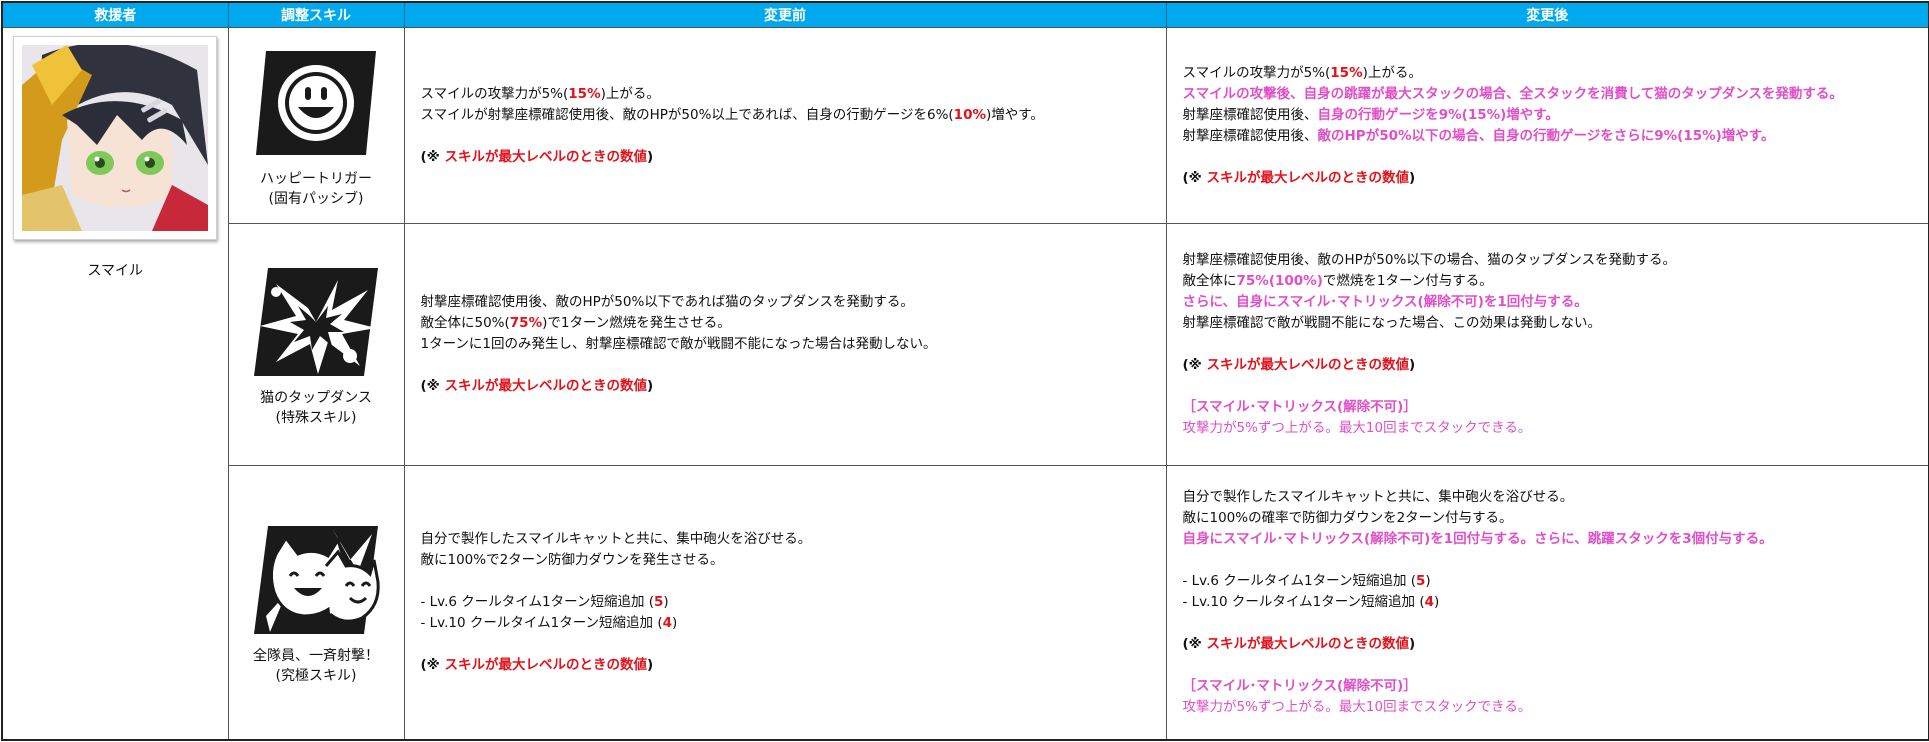 This screenshot has height=742, width=1929. I want to click on character-portrait, so click(115, 138).